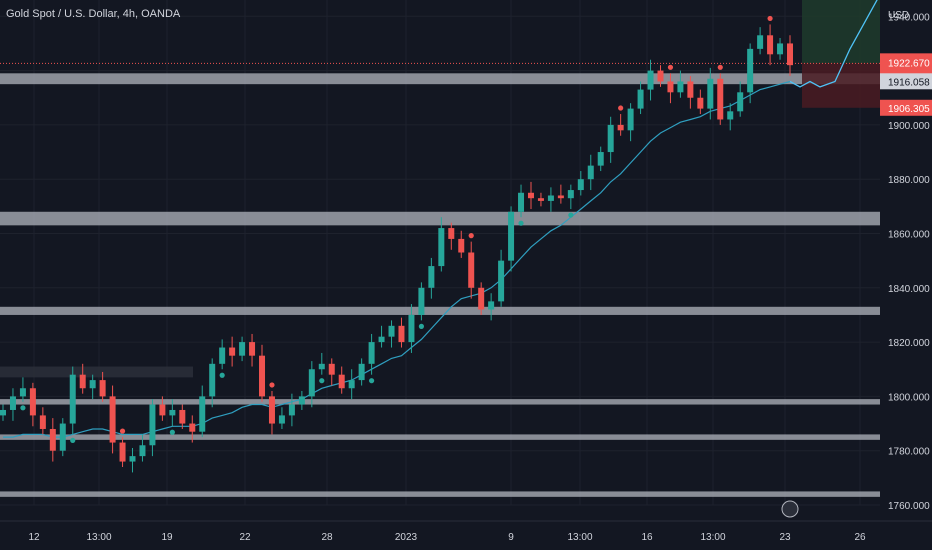 The width and height of the screenshot is (932, 550). Describe the element at coordinates (34, 537) in the screenshot. I see `time-tick-label: 12` at that location.